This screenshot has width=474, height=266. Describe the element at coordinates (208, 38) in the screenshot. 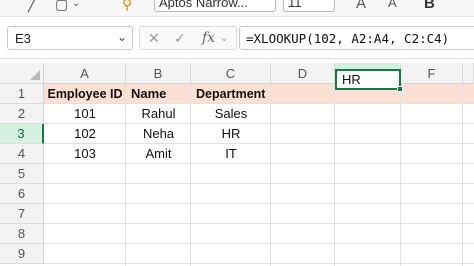

I see `insert-function-icon: fx` at that location.